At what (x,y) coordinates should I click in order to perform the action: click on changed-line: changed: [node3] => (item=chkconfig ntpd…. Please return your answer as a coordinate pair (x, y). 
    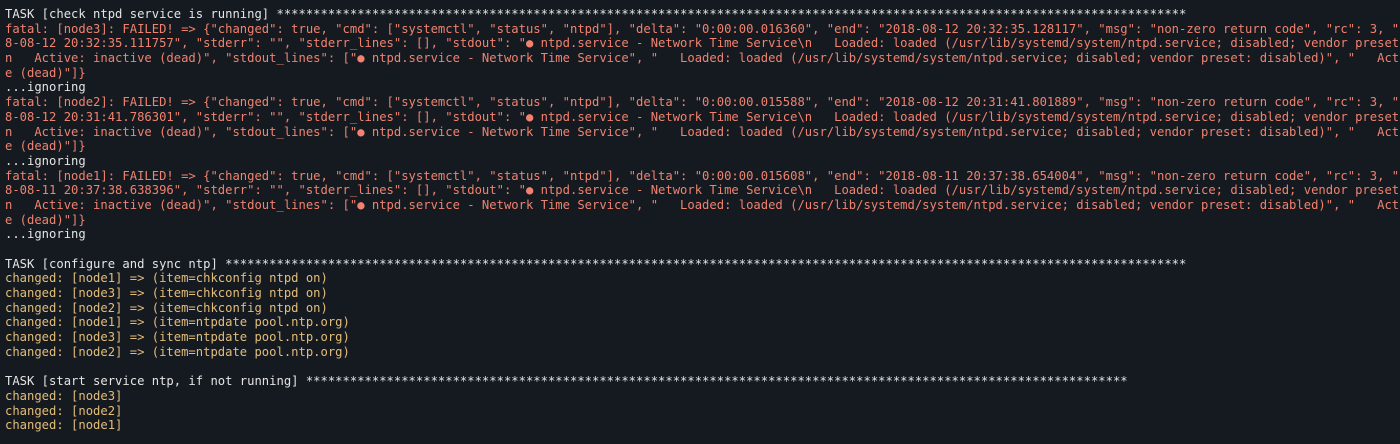
    Looking at the image, I should click on (166, 293).